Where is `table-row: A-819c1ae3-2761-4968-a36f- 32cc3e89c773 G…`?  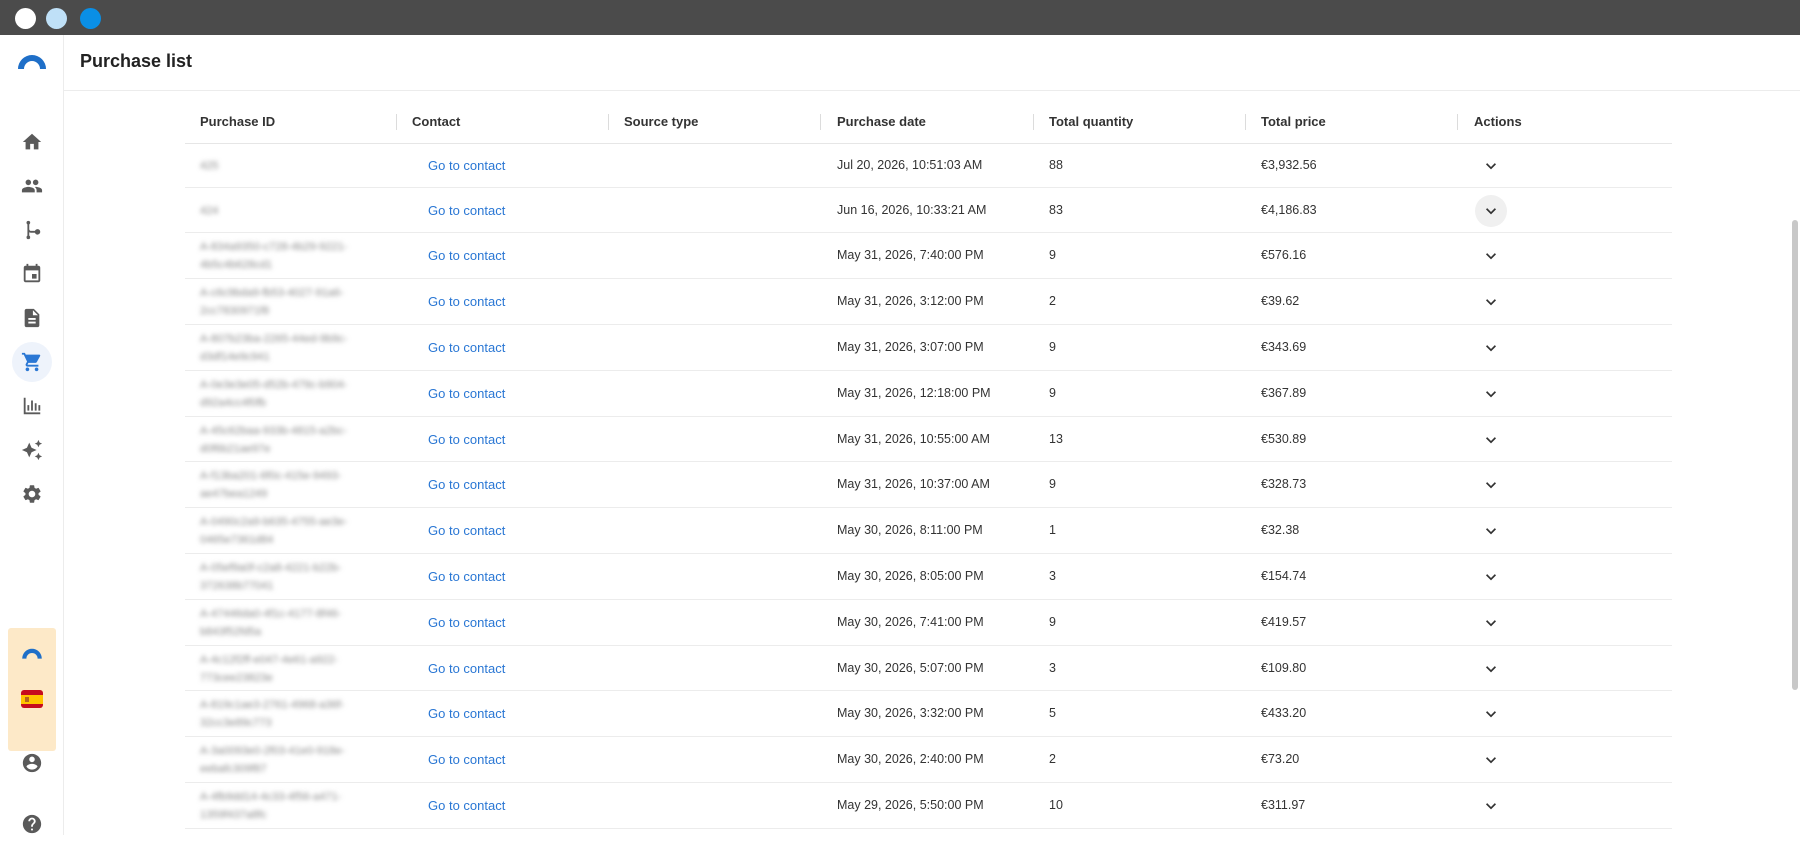 table-row: A-819c1ae3-2761-4968-a36f- 32cc3e89c773 G… is located at coordinates (928, 714).